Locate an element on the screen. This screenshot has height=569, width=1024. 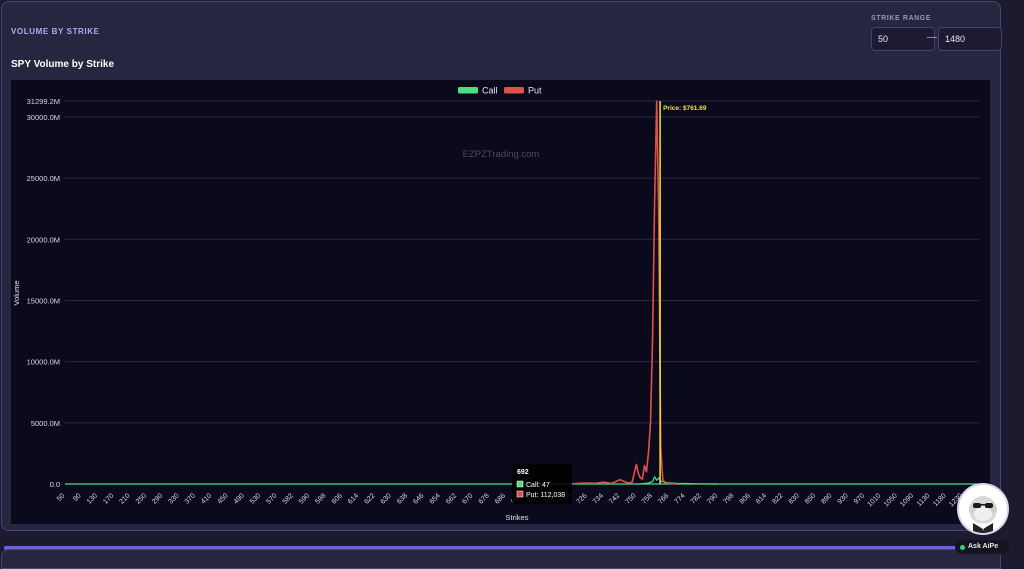
chart-title: SPY Volume by Strike is located at coordinates (63, 64).